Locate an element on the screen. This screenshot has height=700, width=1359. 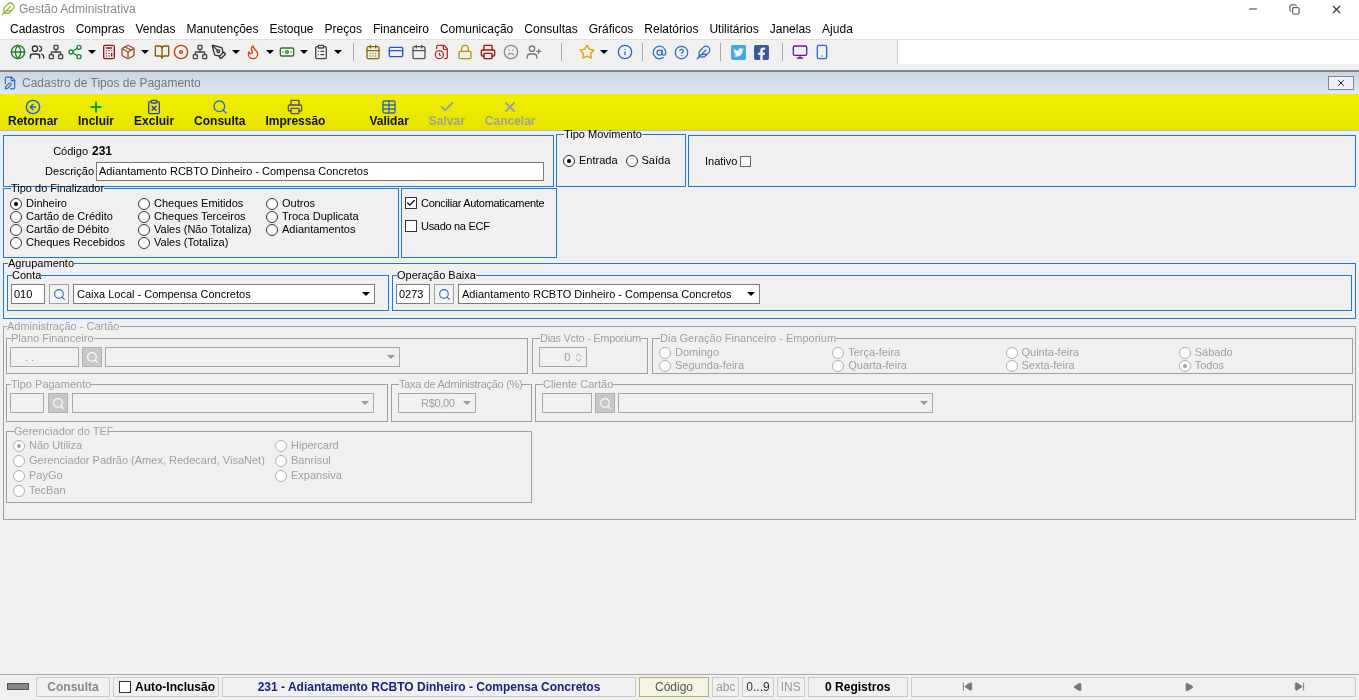
radio-option: Entrada is located at coordinates (590, 160).